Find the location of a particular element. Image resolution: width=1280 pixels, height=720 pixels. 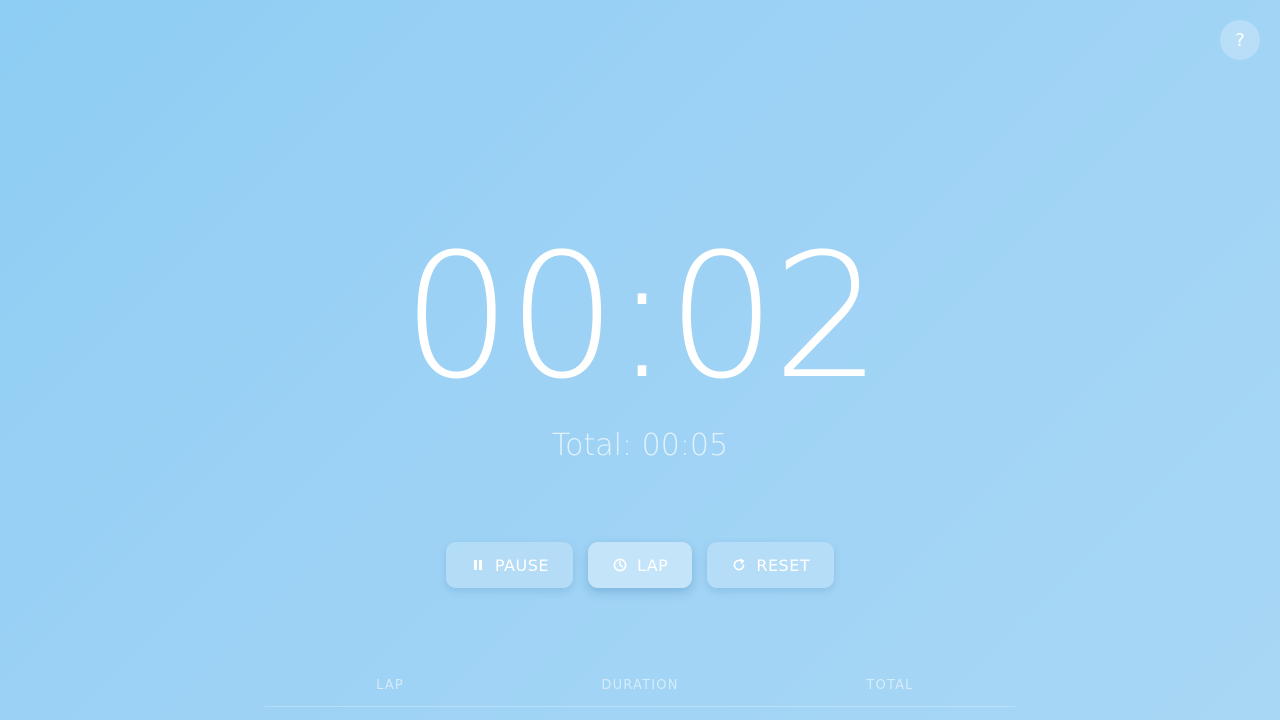

laps-table-header: LAP DURATION TOTAL is located at coordinates (640, 690).